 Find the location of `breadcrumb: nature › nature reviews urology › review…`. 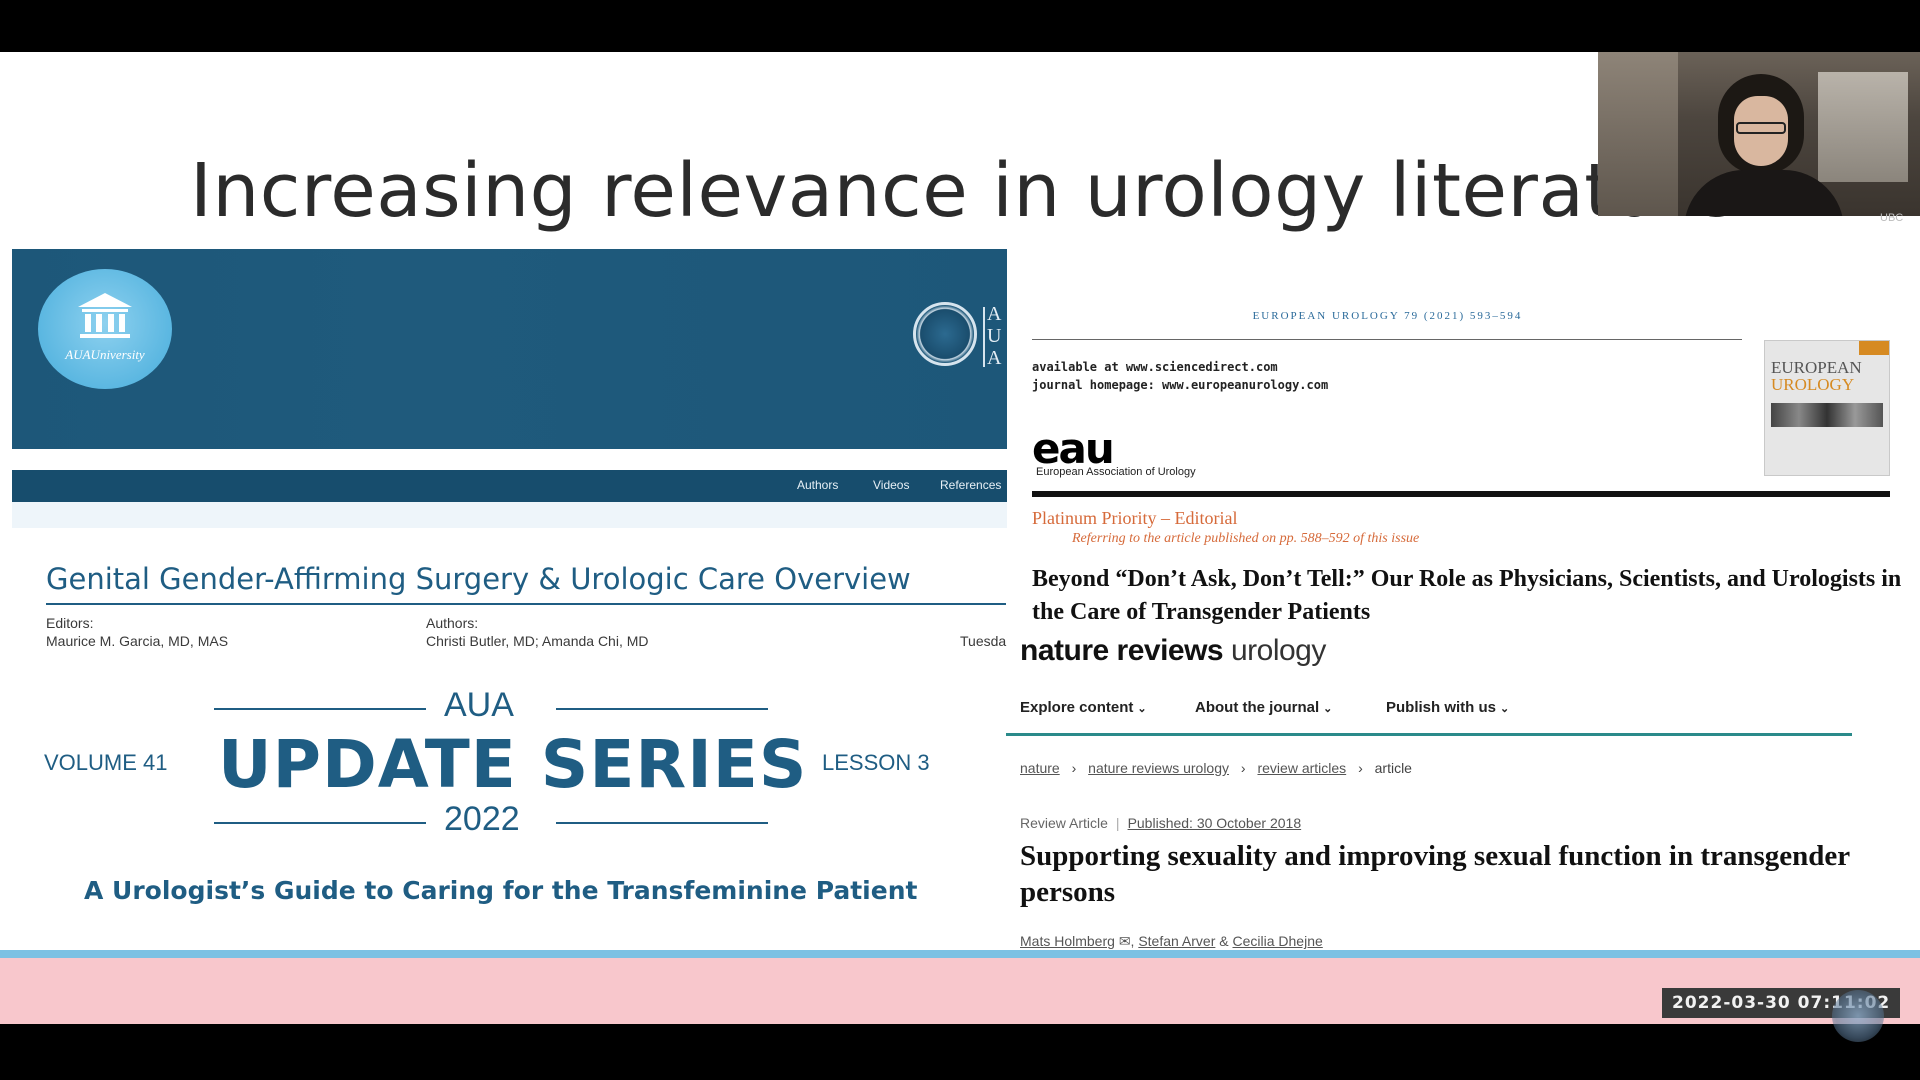

breadcrumb: nature › nature reviews urology › review… is located at coordinates (1216, 768).